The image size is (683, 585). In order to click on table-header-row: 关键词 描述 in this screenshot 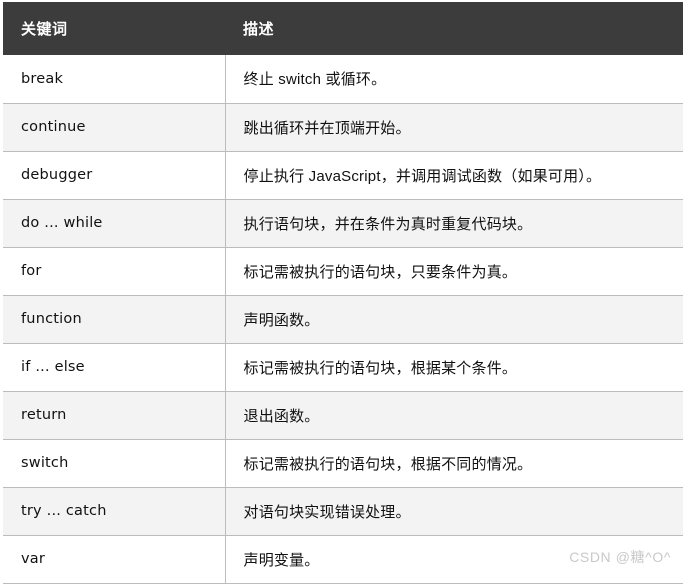, I will do `click(343, 28)`.